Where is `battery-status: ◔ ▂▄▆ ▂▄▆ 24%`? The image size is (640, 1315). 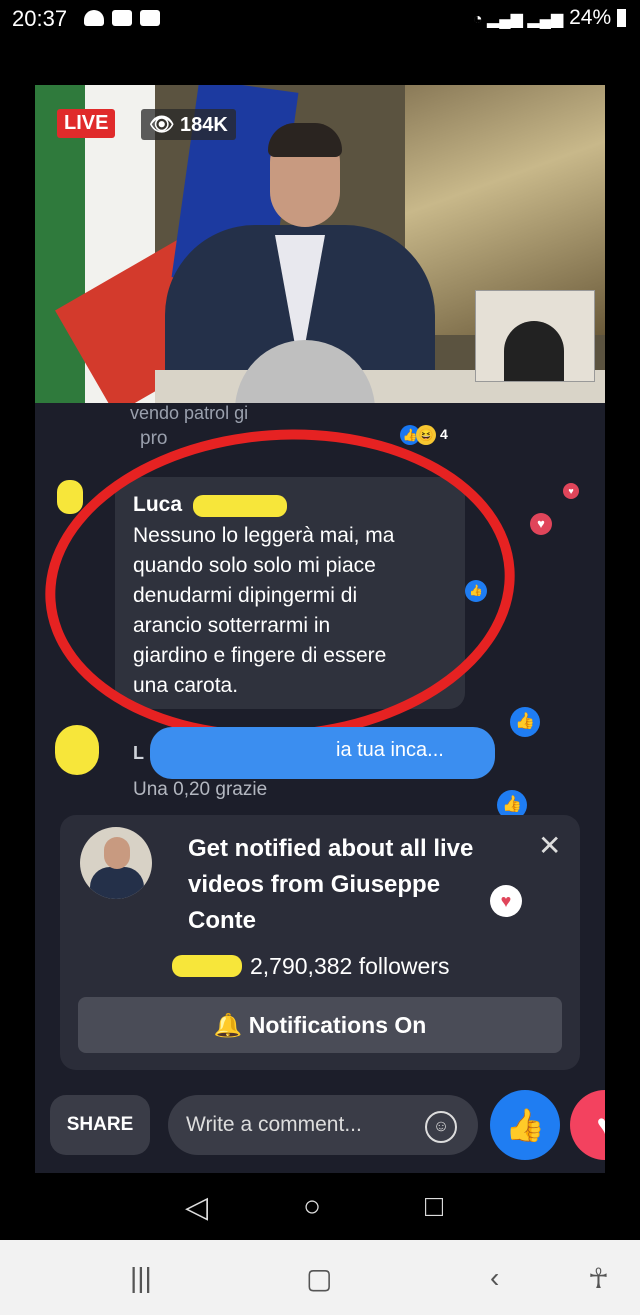 battery-status: ◔ ▂▄▆ ▂▄▆ 24% is located at coordinates (549, 18).